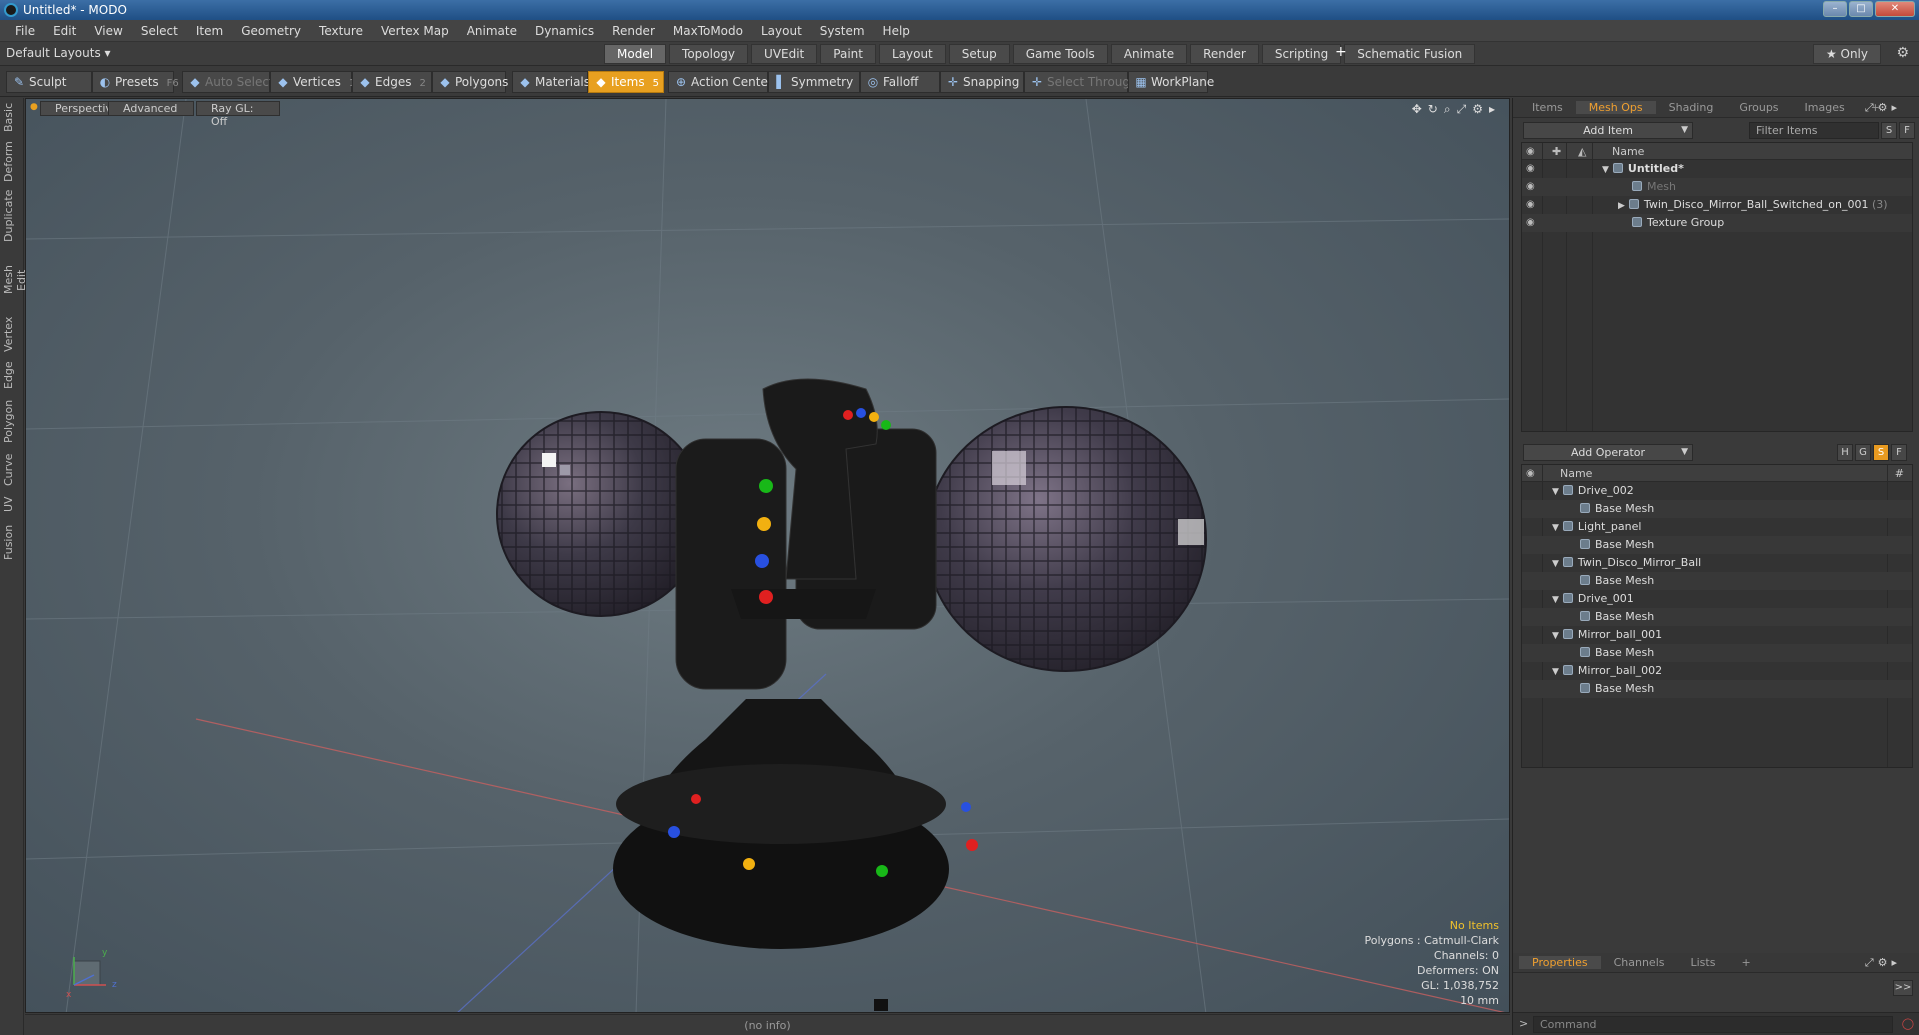 The width and height of the screenshot is (1919, 1035). I want to click on menu-edit: Edit, so click(64, 31).